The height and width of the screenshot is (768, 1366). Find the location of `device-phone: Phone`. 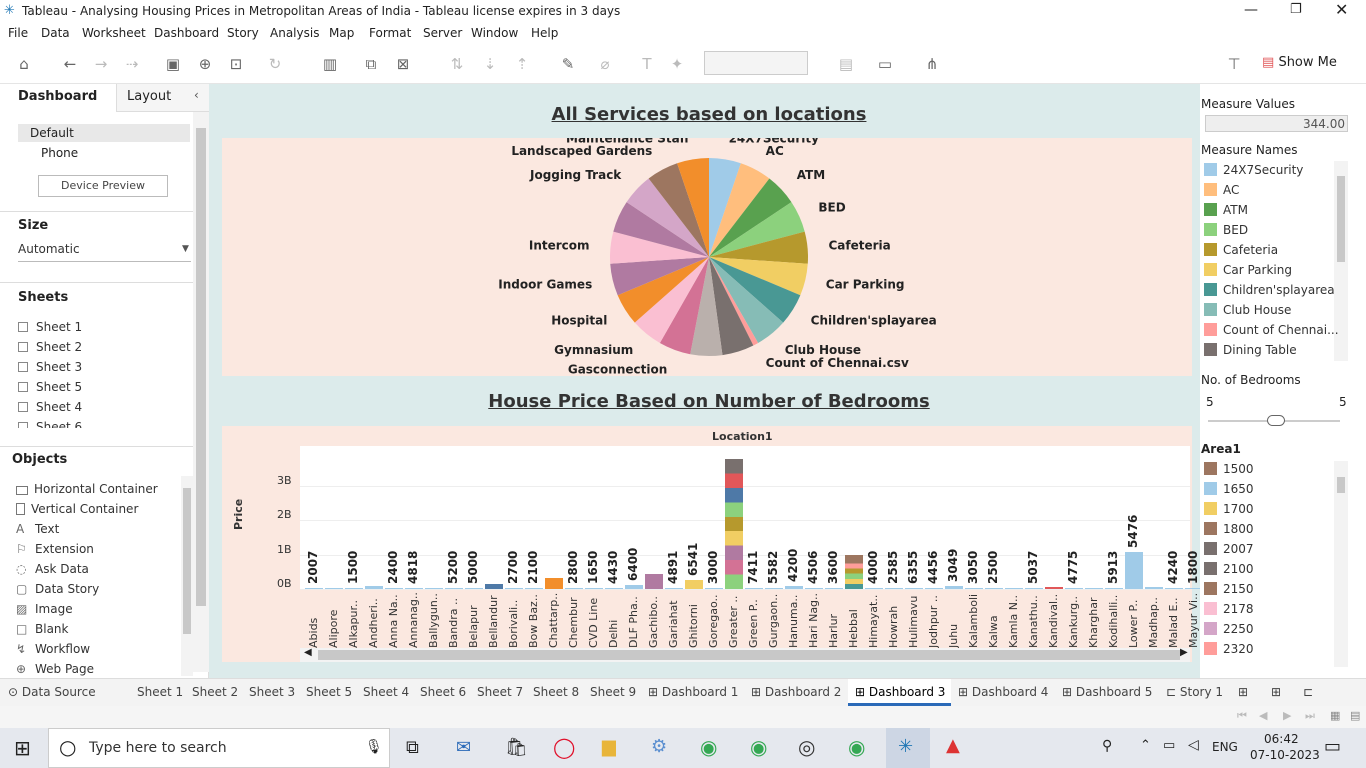

device-phone: Phone is located at coordinates (59, 153).